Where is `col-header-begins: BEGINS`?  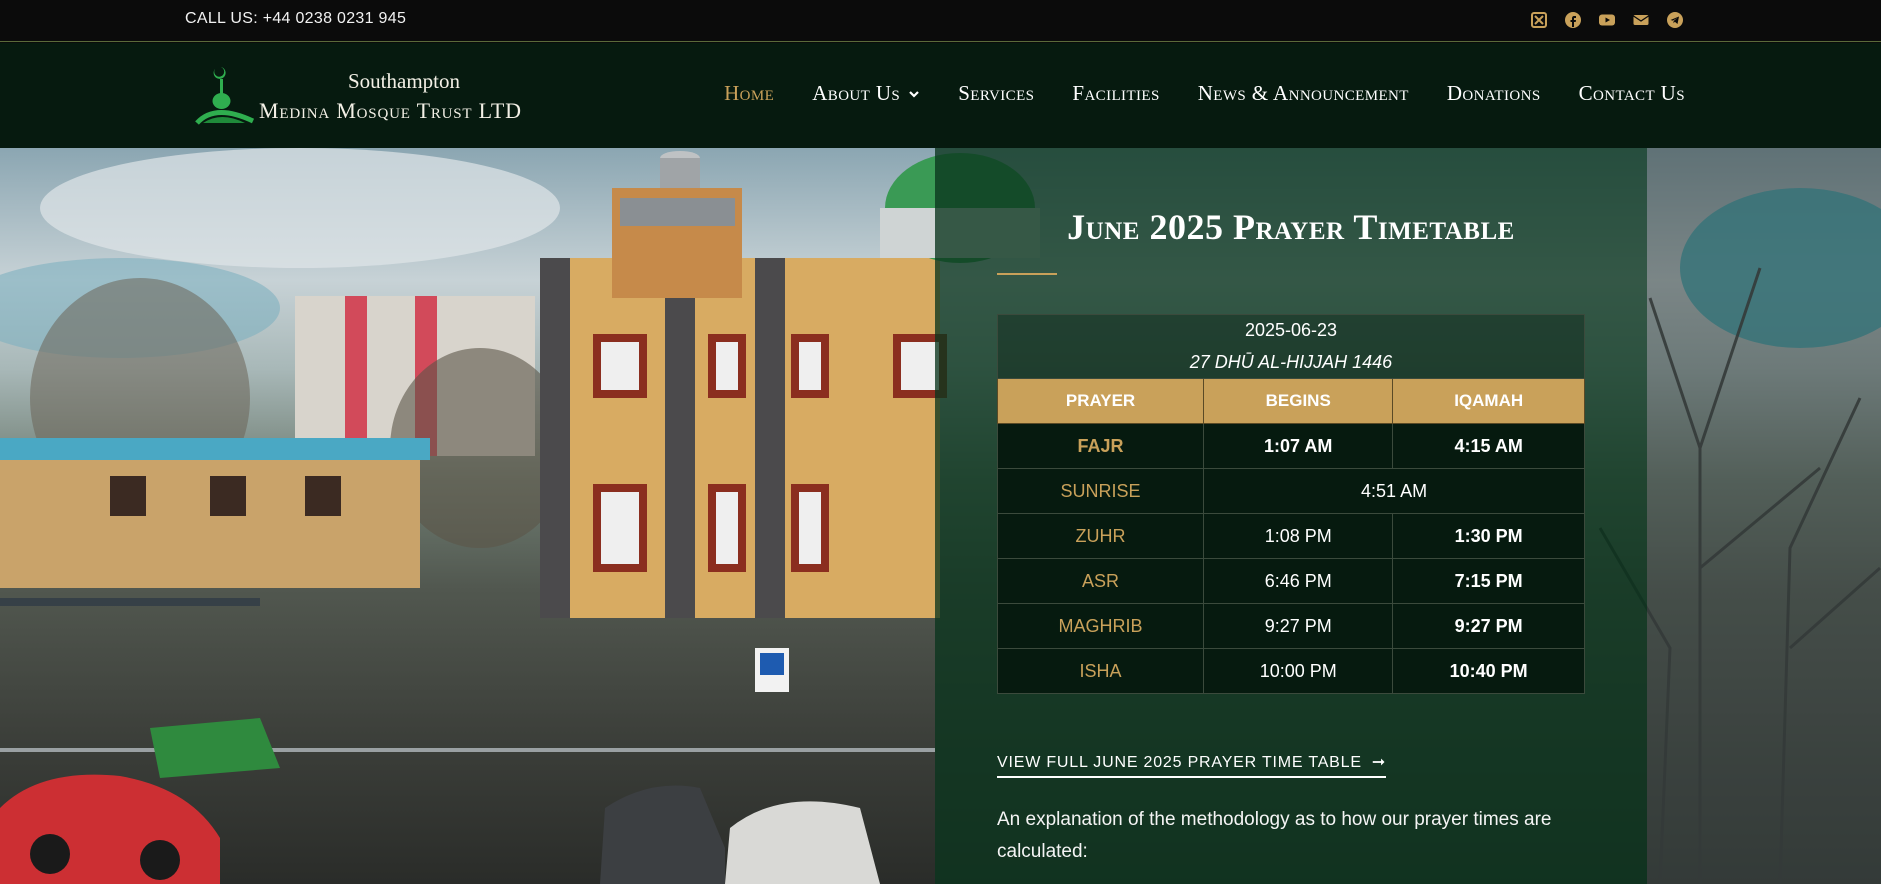 col-header-begins: BEGINS is located at coordinates (1298, 401).